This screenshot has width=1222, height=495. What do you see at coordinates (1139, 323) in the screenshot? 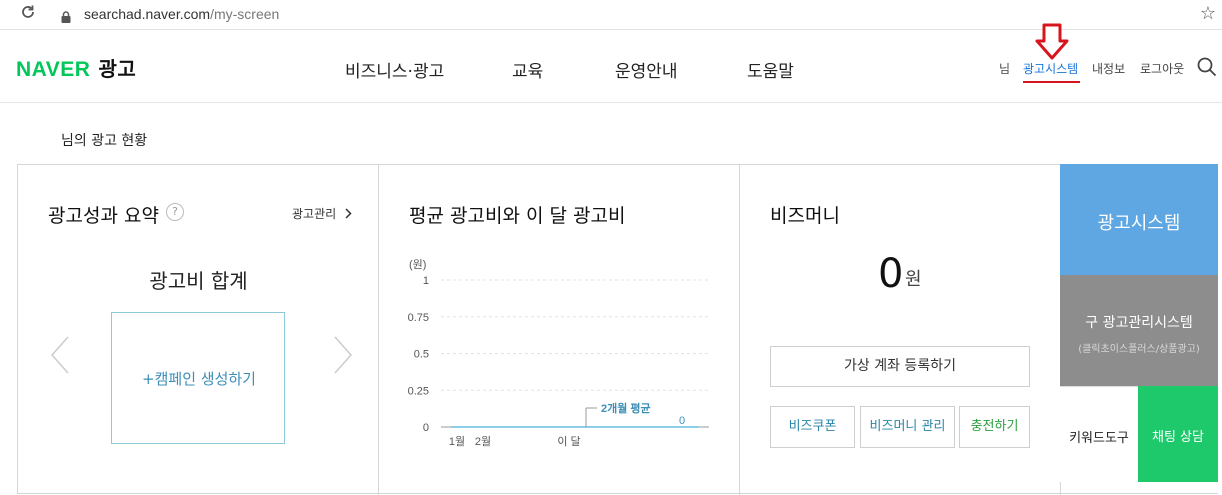
I see `old-ad-system-label: 구 광고관리시스템` at bounding box center [1139, 323].